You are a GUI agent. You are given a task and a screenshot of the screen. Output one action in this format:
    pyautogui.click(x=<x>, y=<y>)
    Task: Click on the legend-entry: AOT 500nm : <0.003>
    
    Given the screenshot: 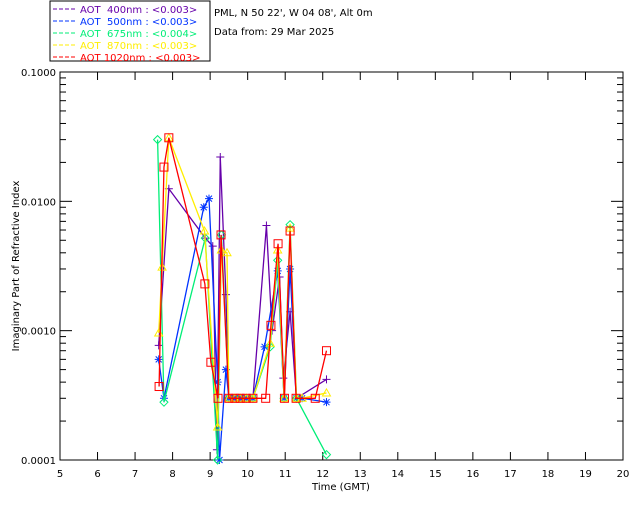 What is the action you would take?
    pyautogui.click(x=138, y=22)
    